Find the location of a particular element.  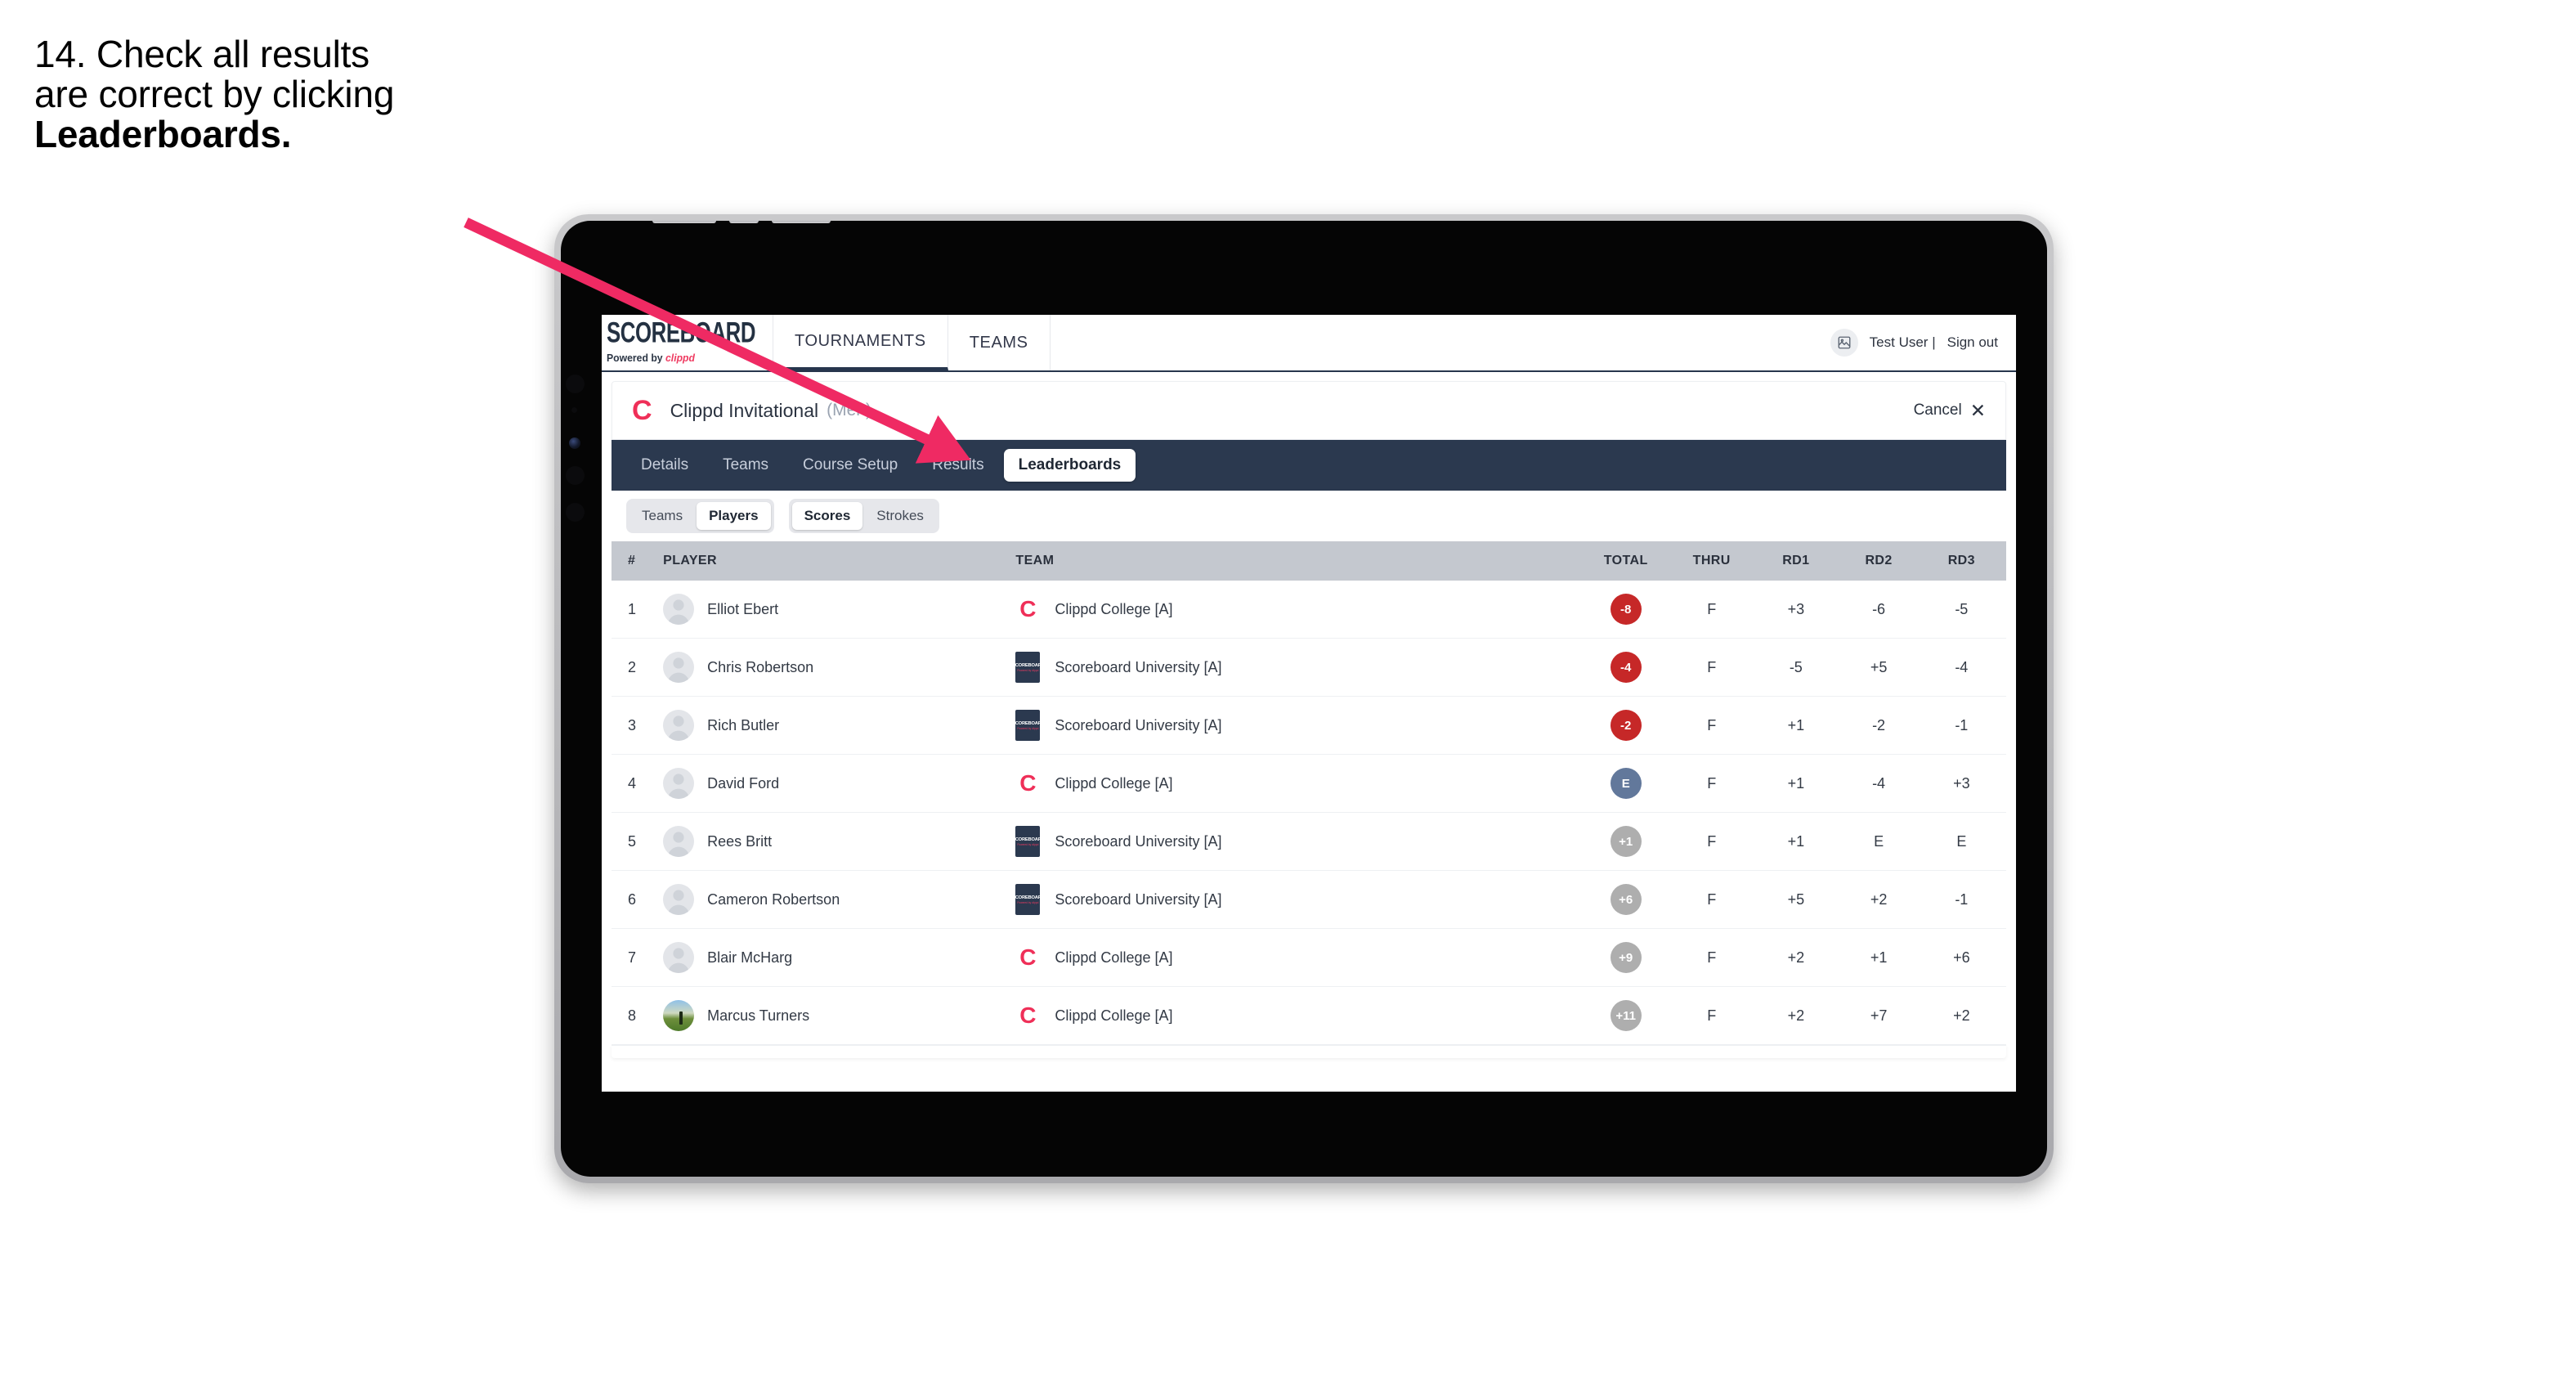

row-rank: 4 is located at coordinates (632, 783).